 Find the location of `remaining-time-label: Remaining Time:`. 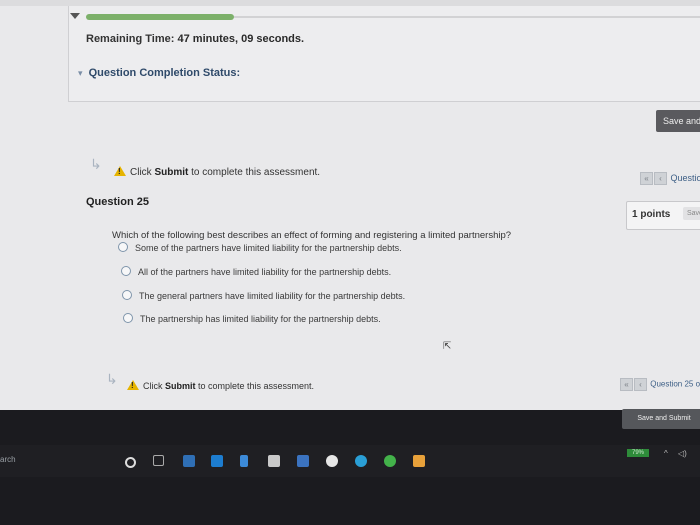

remaining-time-label: Remaining Time: is located at coordinates (130, 39).